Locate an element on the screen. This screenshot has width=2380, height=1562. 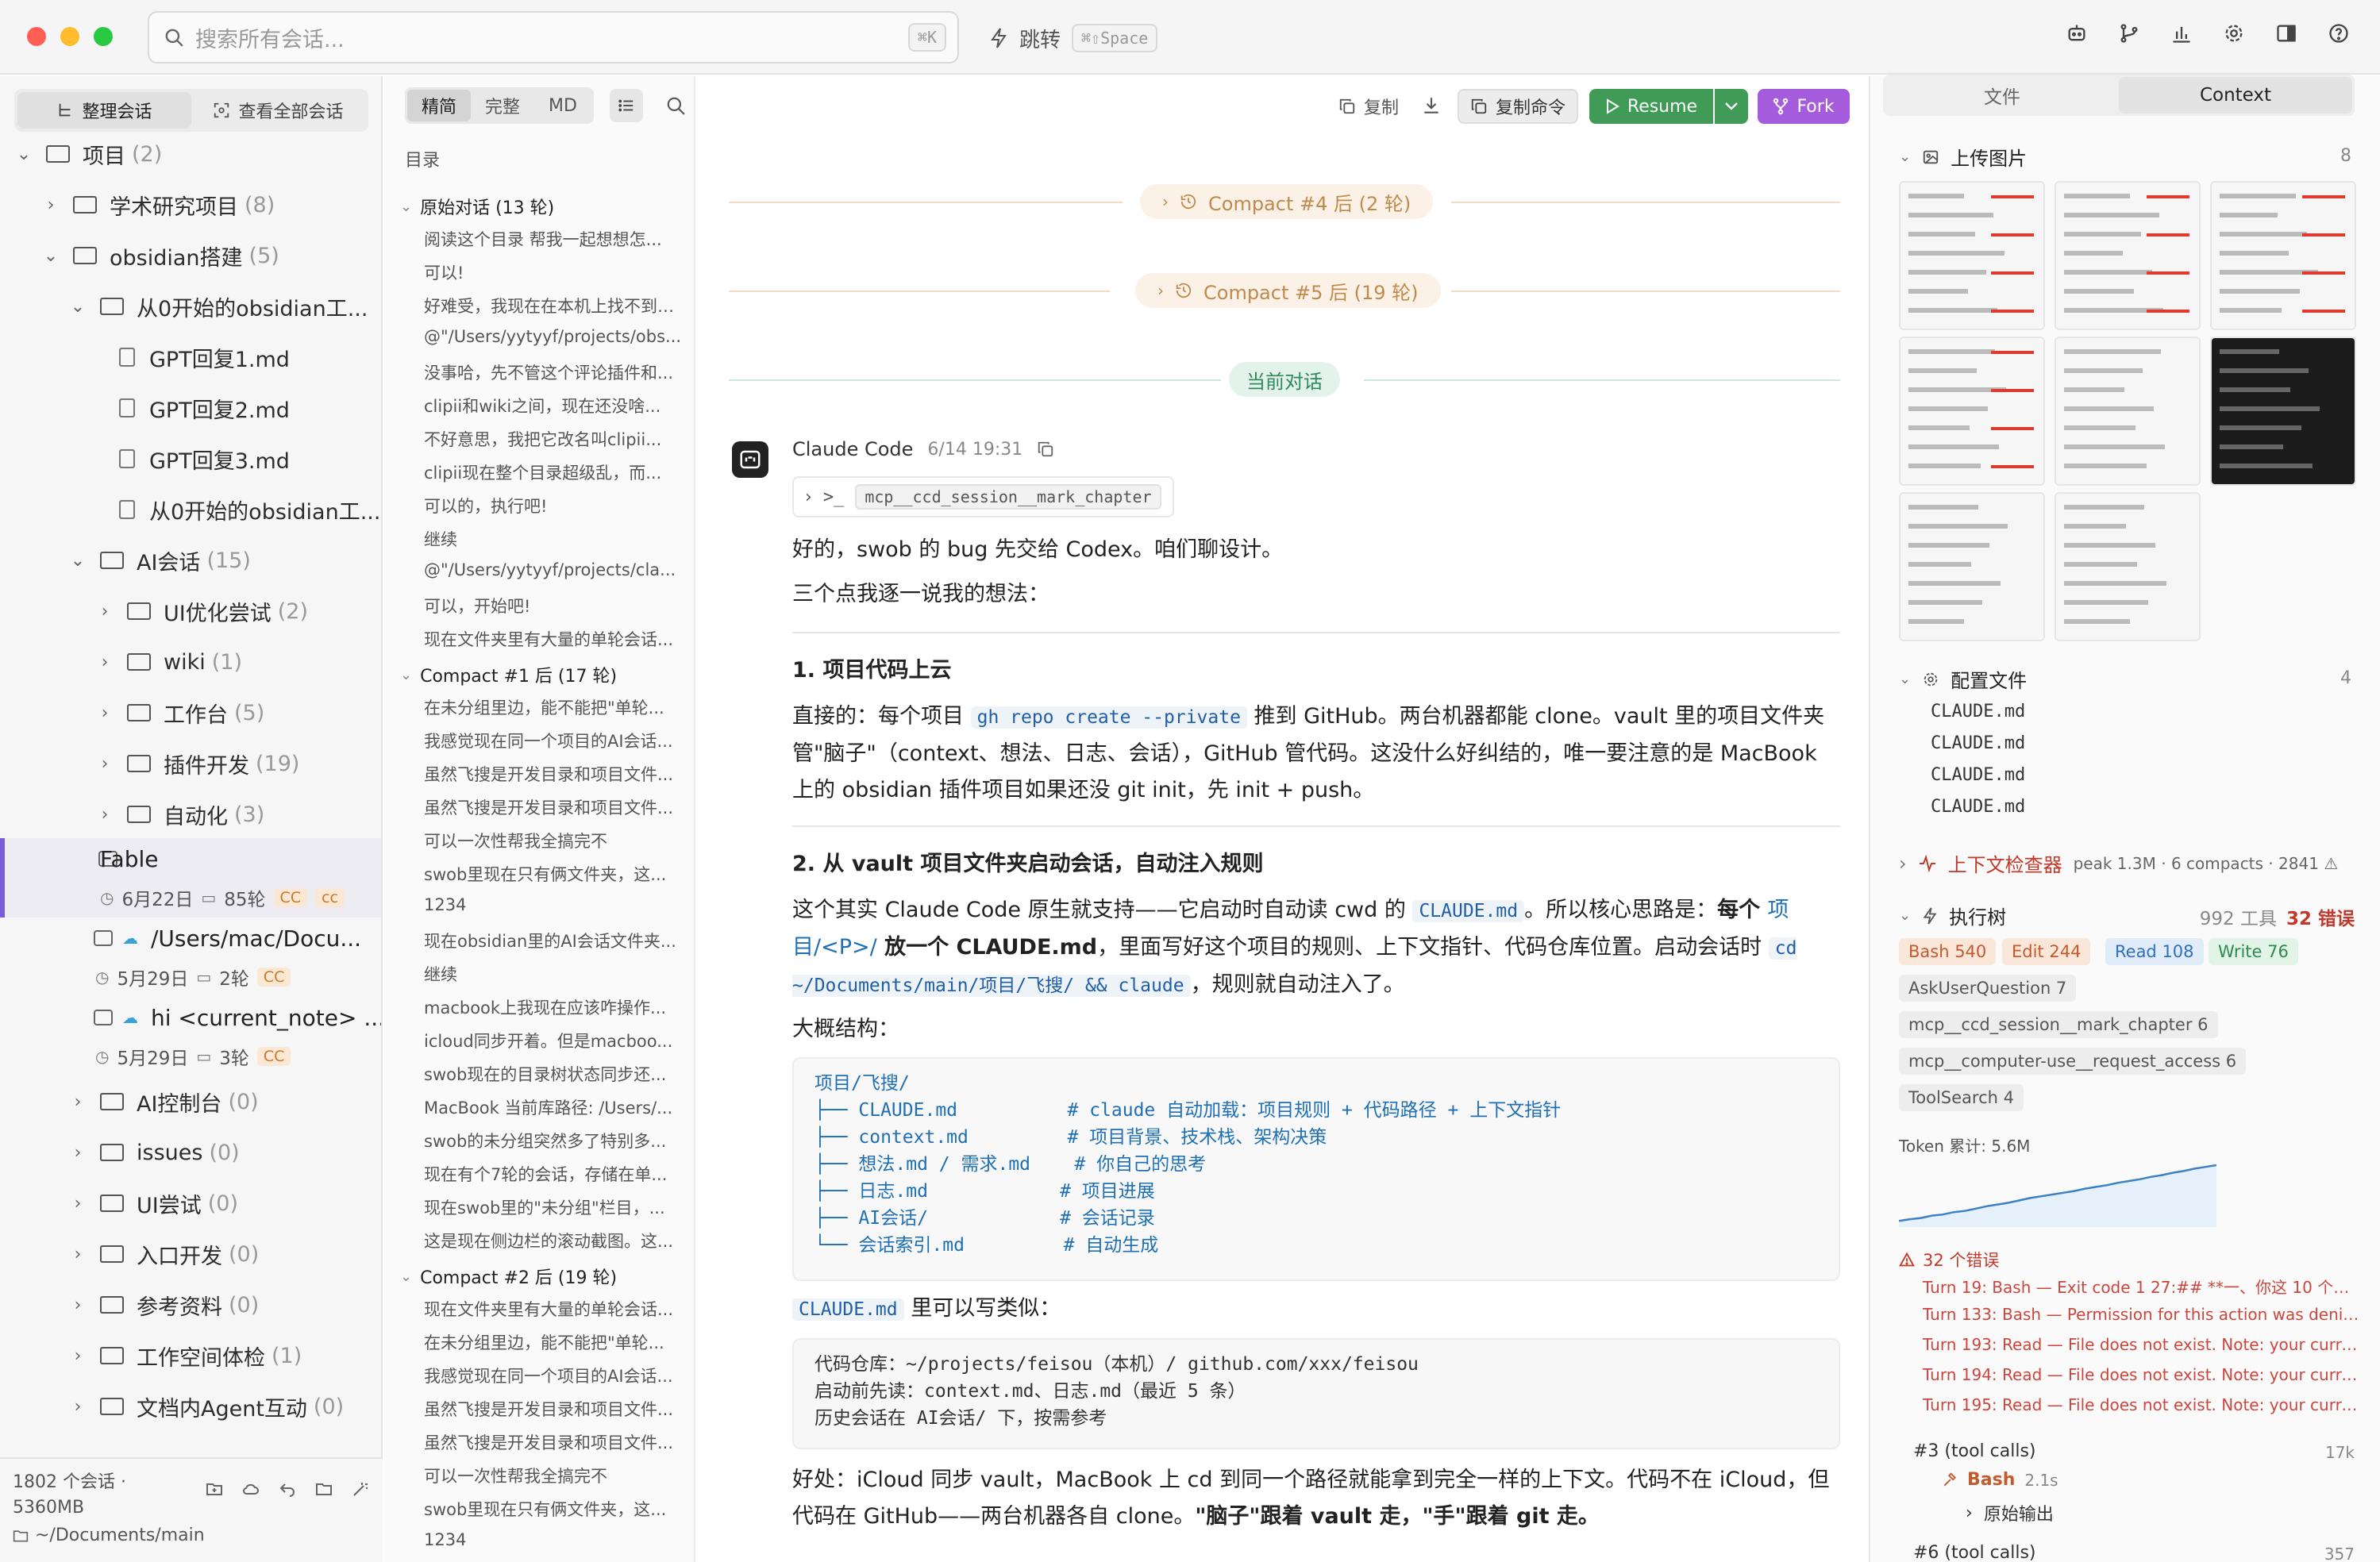
tree-item-folder: › 插件开发 (19) is located at coordinates (190, 763).